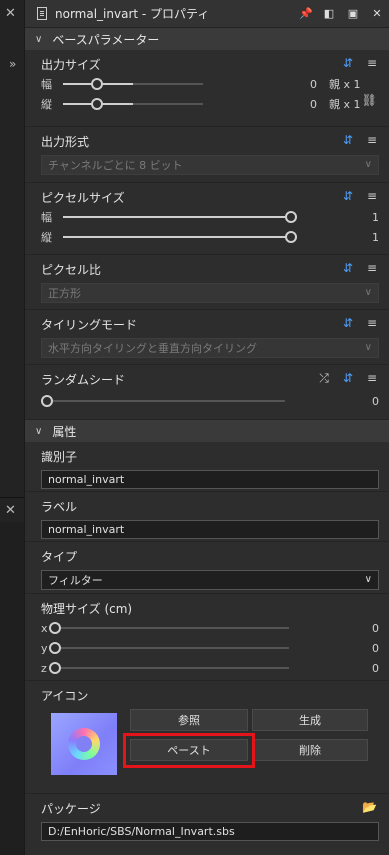 This screenshot has height=855, width=389. Describe the element at coordinates (12, 497) in the screenshot. I see `dock-divider` at that location.